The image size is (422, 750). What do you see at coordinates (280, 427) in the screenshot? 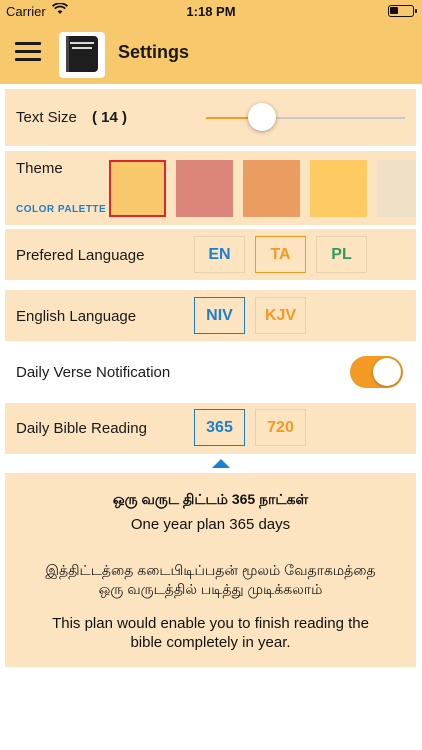
I see `reading-plan-720-button: 720` at bounding box center [280, 427].